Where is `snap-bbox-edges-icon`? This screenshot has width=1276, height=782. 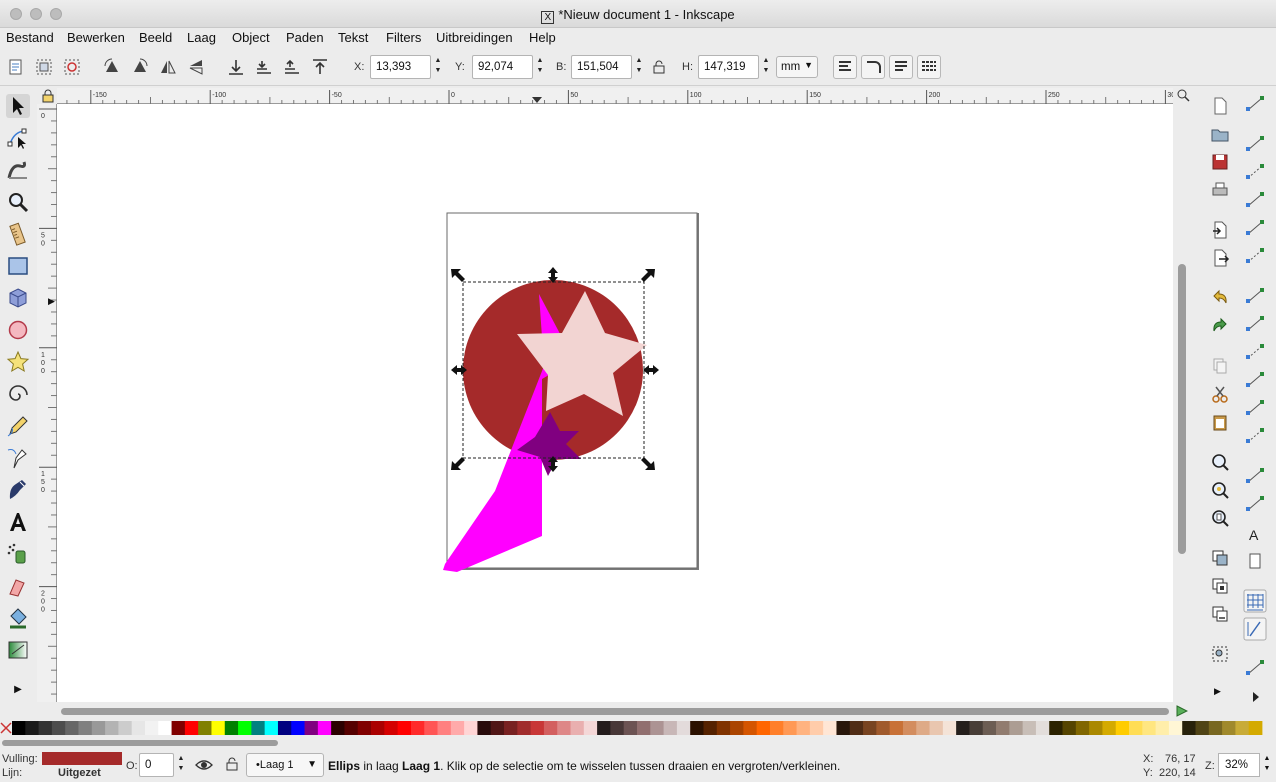
snap-bbox-edges-icon is located at coordinates (1255, 171).